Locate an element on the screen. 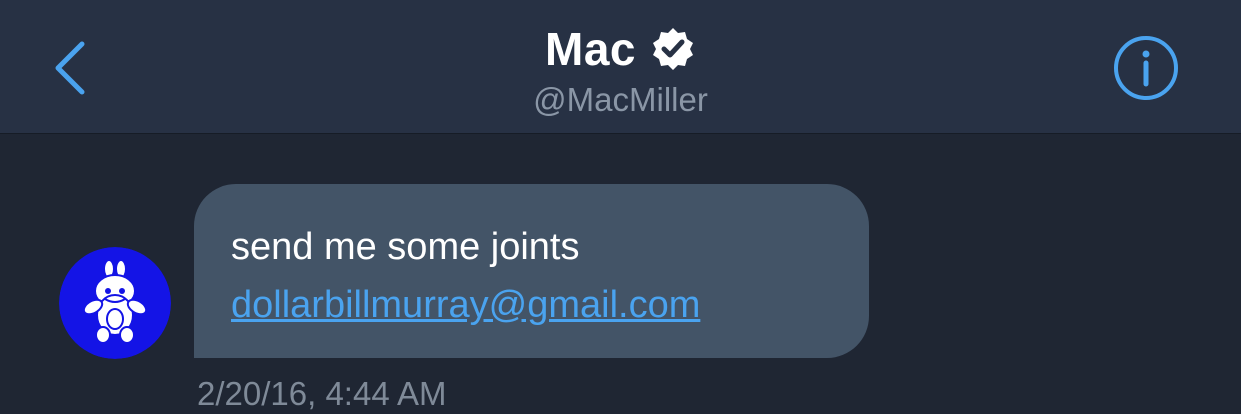  info-circle-icon is located at coordinates (1146, 68).